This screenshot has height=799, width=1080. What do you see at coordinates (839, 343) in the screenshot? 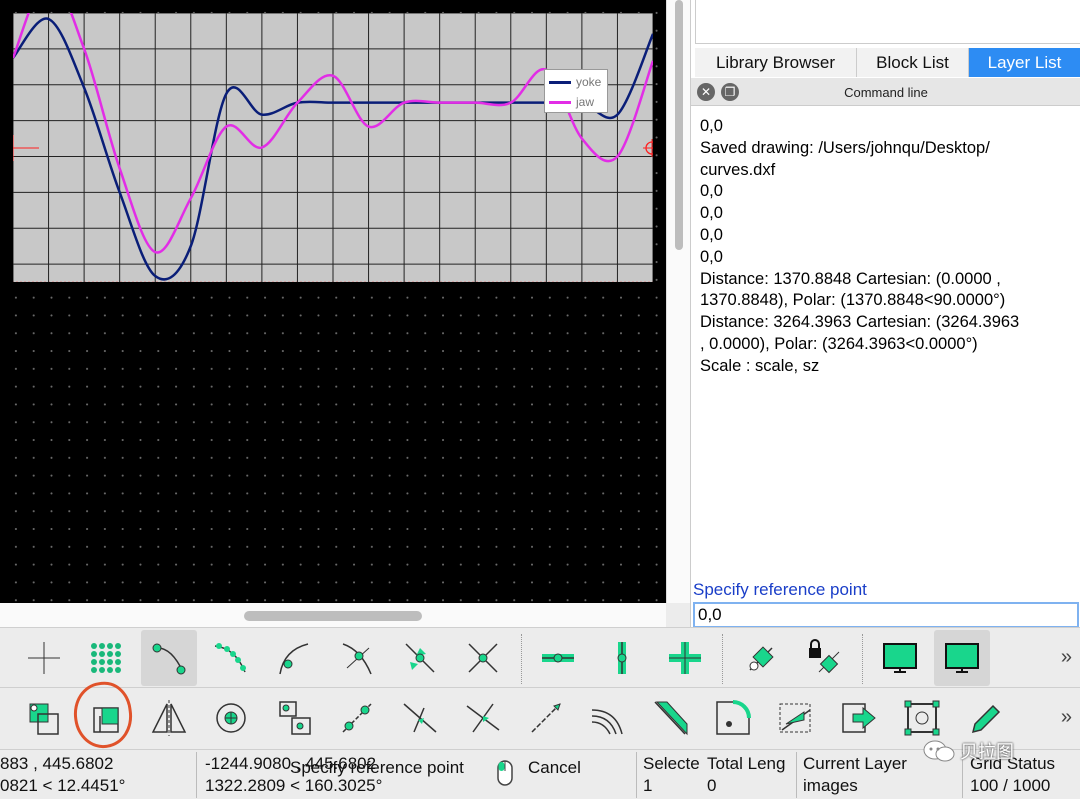
I see `output-line: , 0.0000), Polar: (3264.3963<0.0000°)` at bounding box center [839, 343].